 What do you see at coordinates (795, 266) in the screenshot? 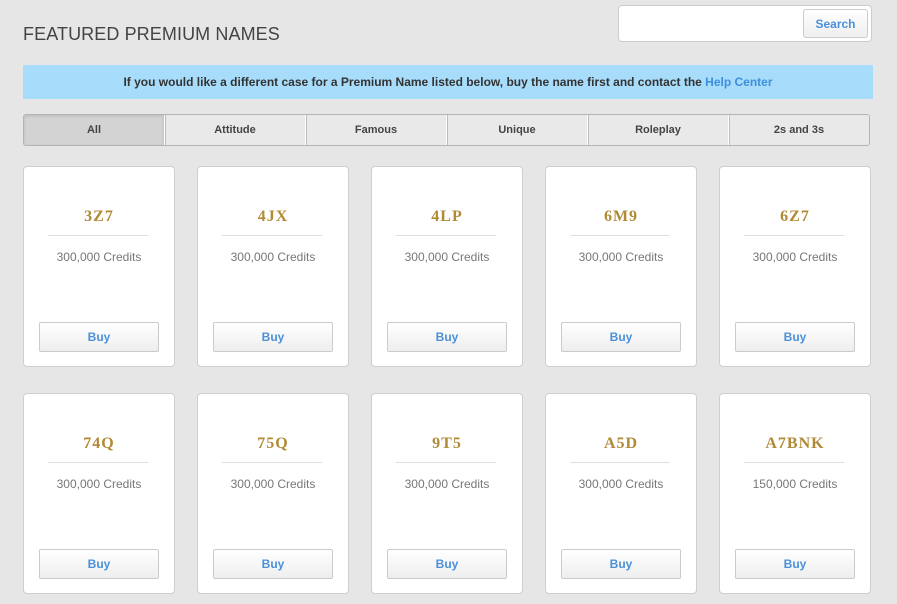
I see `name-card: 6Z7 300,000 Credits Buy` at bounding box center [795, 266].